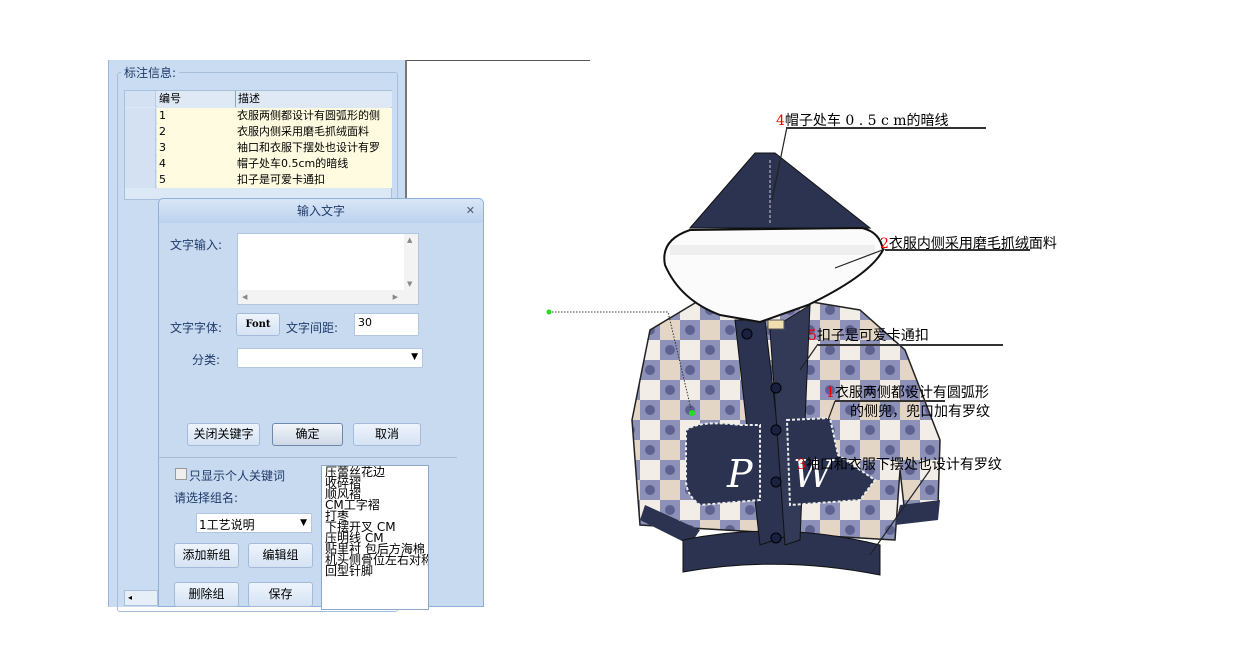  What do you see at coordinates (920, 412) in the screenshot?
I see `annotation-1-line2: 的侧兜，兜口加有罗纹` at bounding box center [920, 412].